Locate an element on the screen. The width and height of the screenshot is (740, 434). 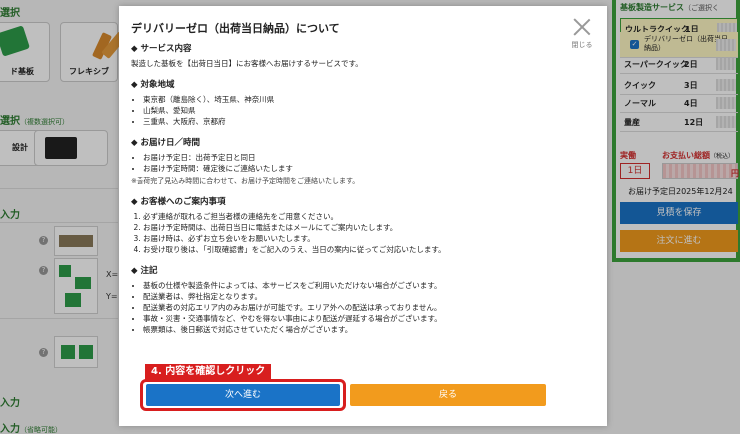
section-note: ※출荷完了見込み時間に合わせて、お届け予定時間をご連絡いたします。 is located at coordinates (245, 181).